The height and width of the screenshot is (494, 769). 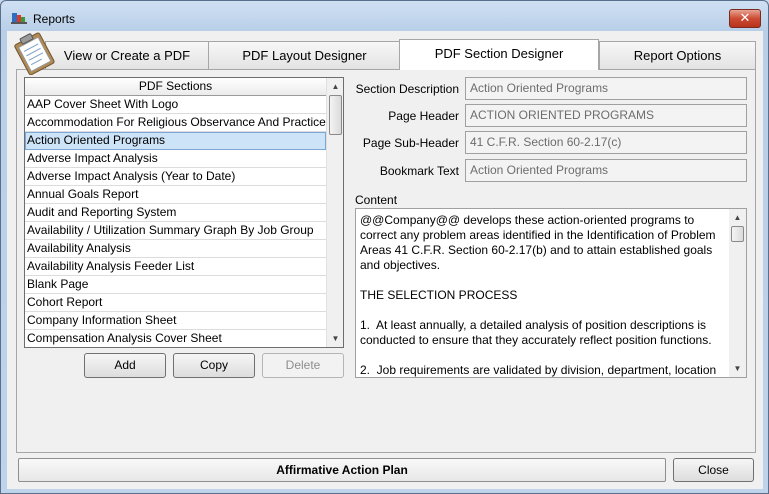 I want to click on title-bar: Reports ✕, so click(x=384, y=18).